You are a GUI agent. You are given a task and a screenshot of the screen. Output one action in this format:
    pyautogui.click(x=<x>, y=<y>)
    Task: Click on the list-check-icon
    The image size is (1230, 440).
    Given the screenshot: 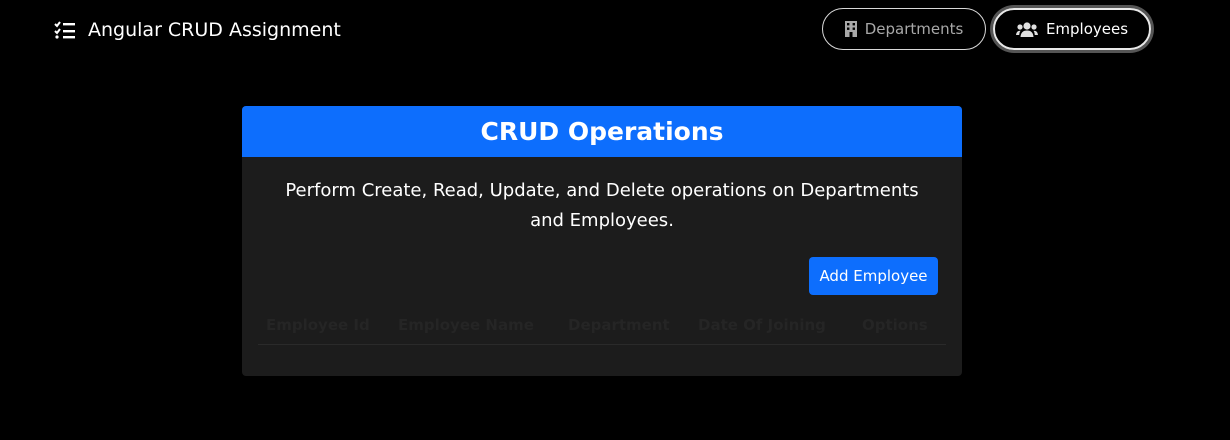 What is the action you would take?
    pyautogui.click(x=65, y=30)
    